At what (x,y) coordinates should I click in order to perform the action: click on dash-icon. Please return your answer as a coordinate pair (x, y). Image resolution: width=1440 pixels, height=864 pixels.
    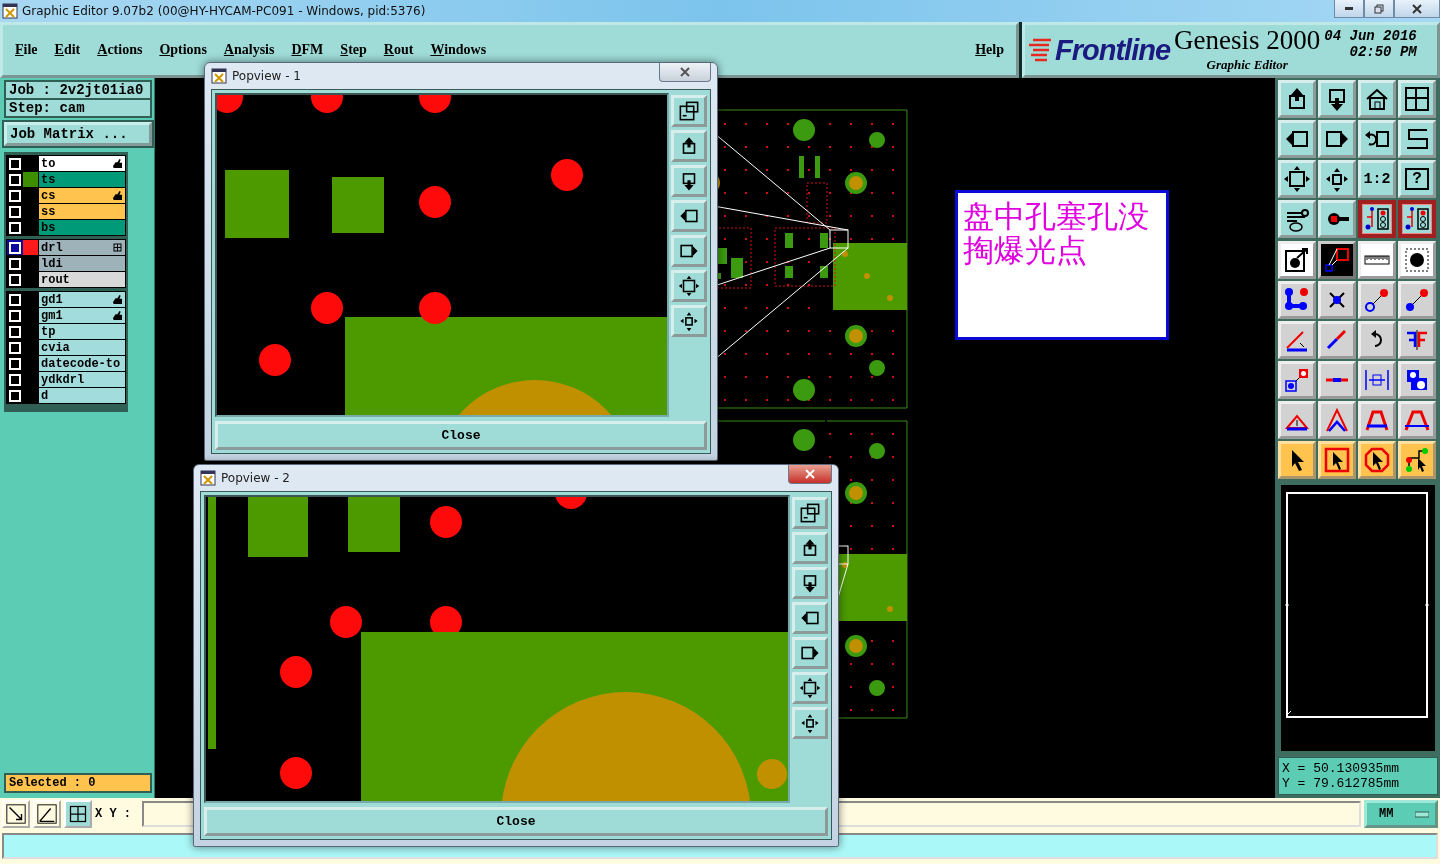
    Looking at the image, I should click on (1422, 814).